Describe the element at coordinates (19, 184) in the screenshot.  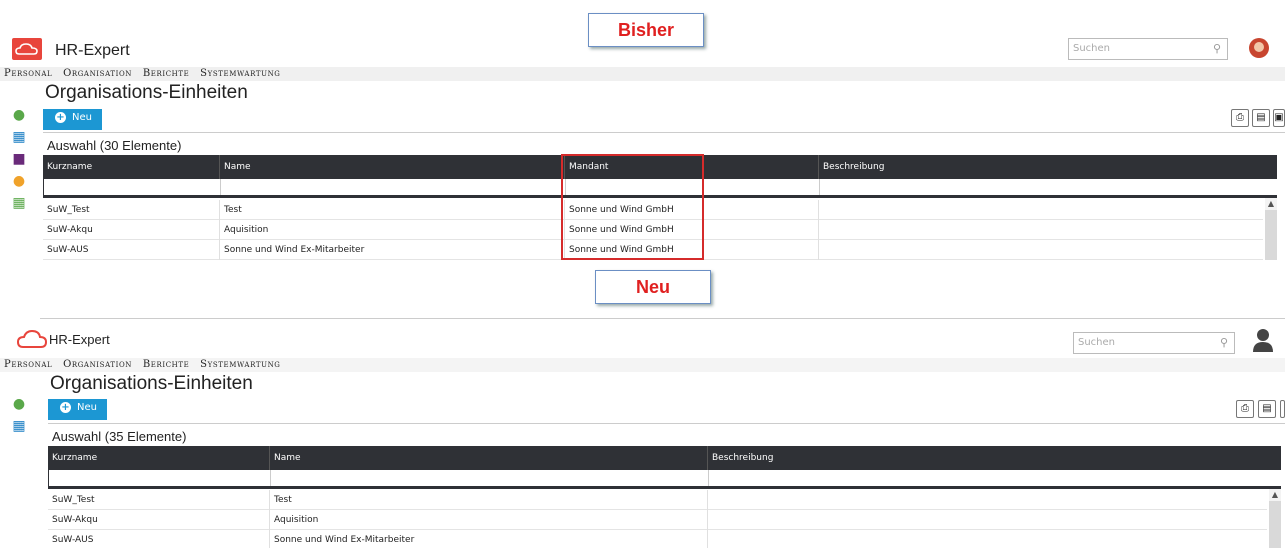
I see `group-icon: ●` at that location.